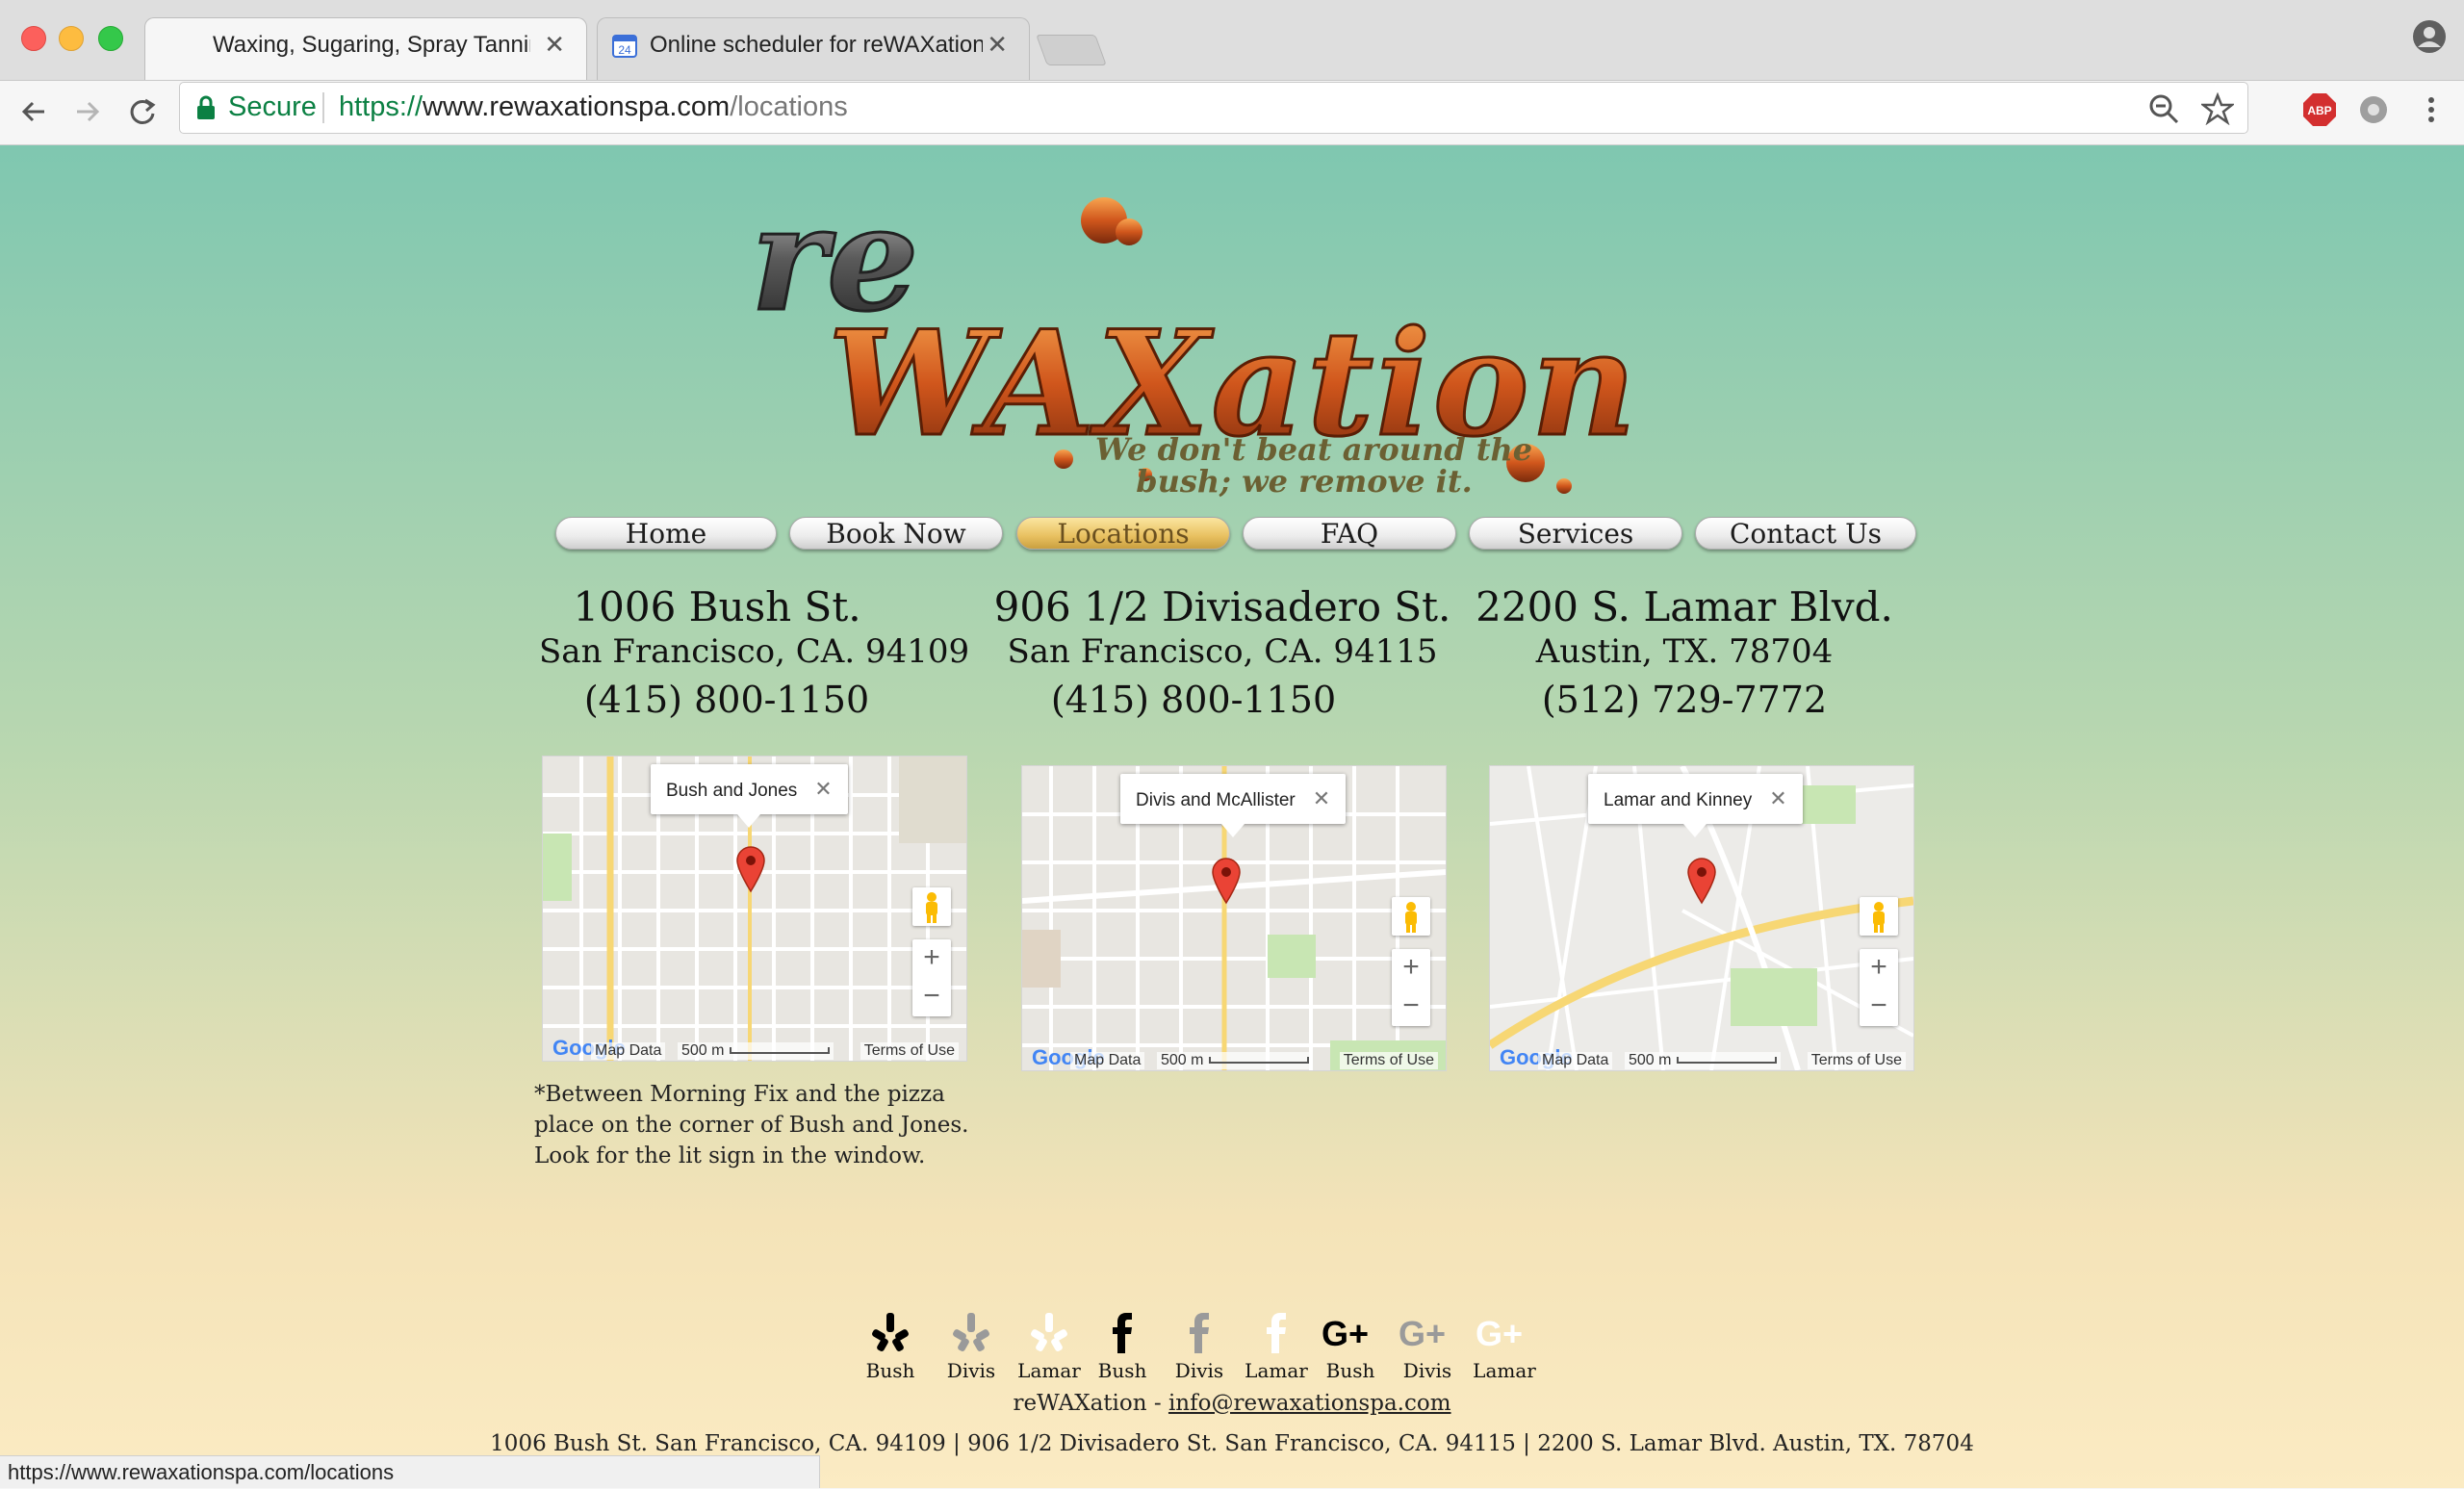  I want to click on footer-brand: reWAXation -, so click(1090, 1403).